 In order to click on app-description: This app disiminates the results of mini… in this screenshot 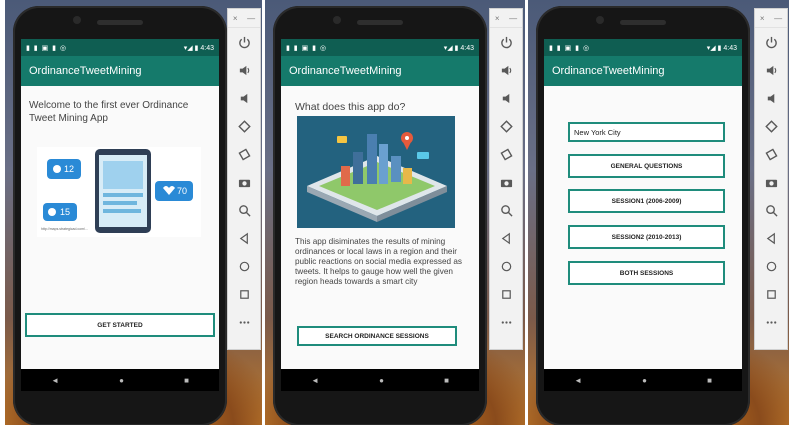, I will do `click(379, 261)`.